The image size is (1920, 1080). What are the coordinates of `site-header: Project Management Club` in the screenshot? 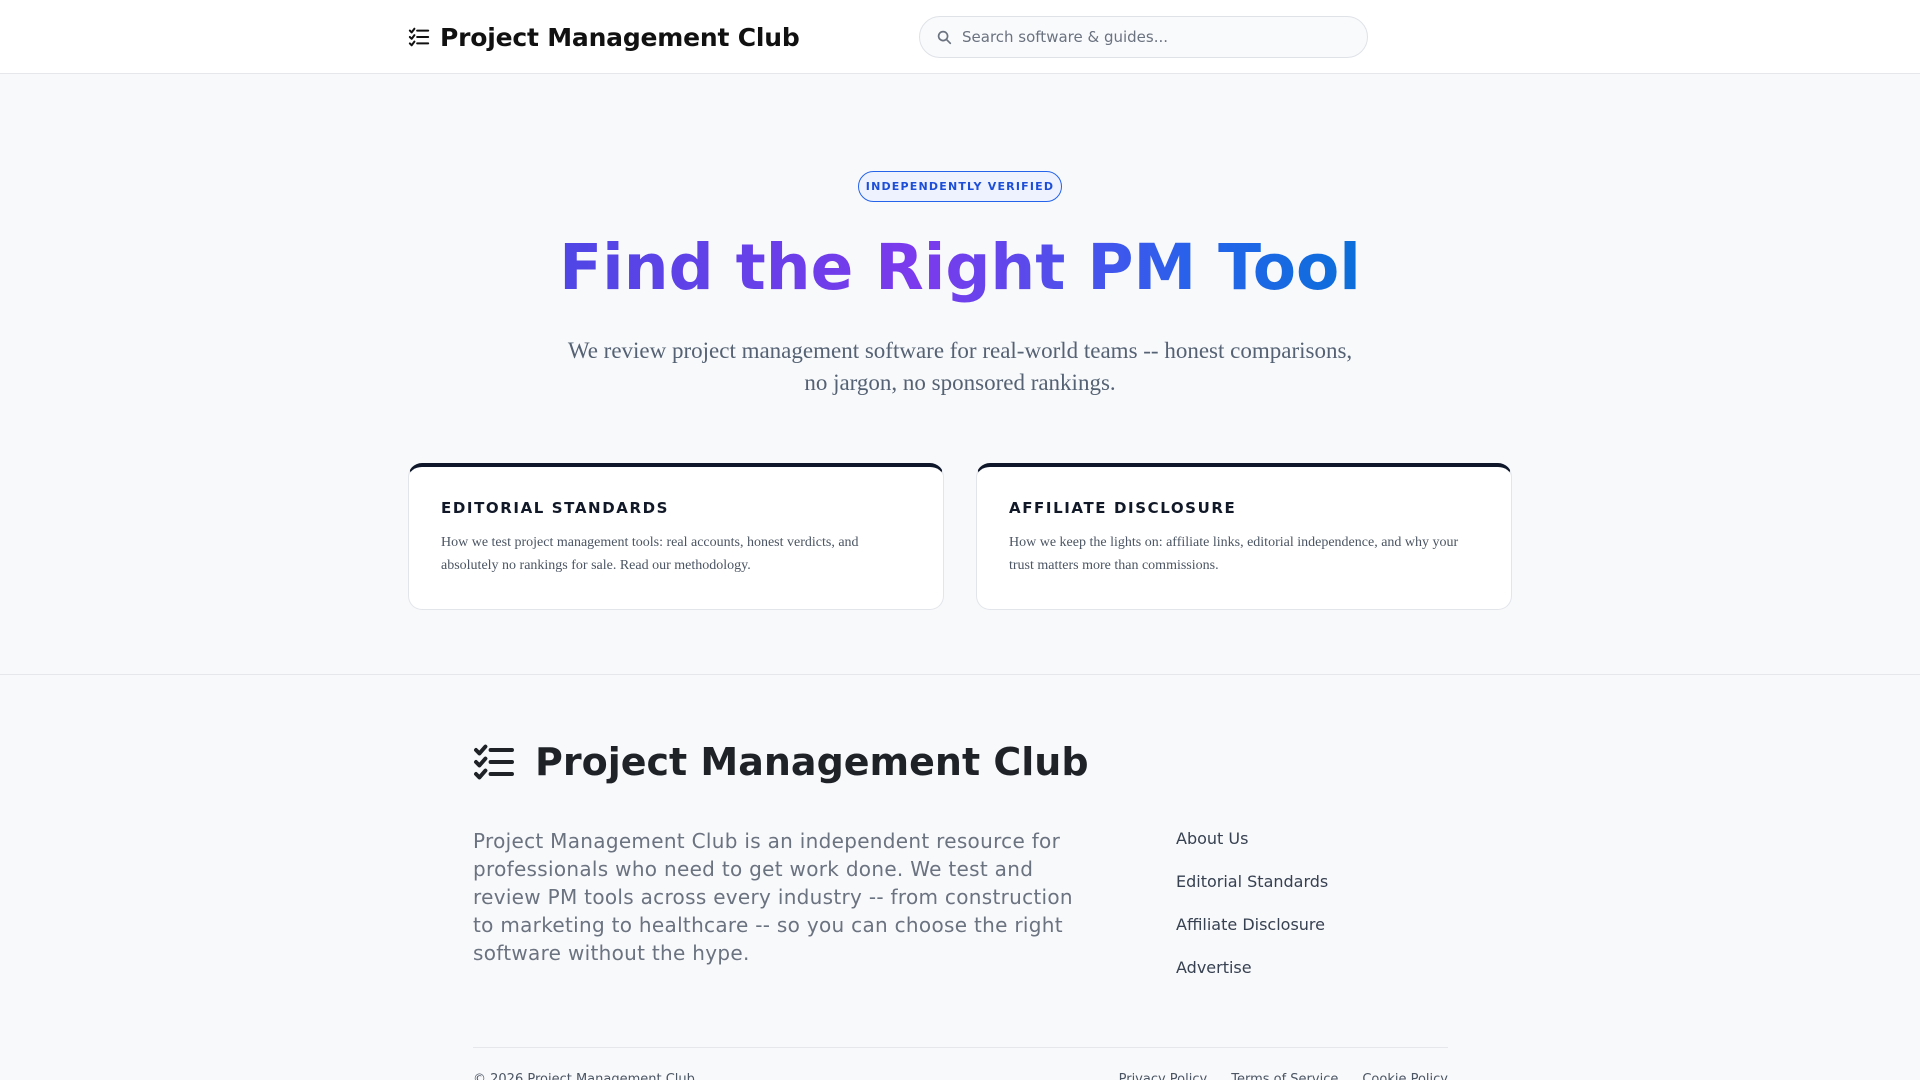 It's located at (960, 37).